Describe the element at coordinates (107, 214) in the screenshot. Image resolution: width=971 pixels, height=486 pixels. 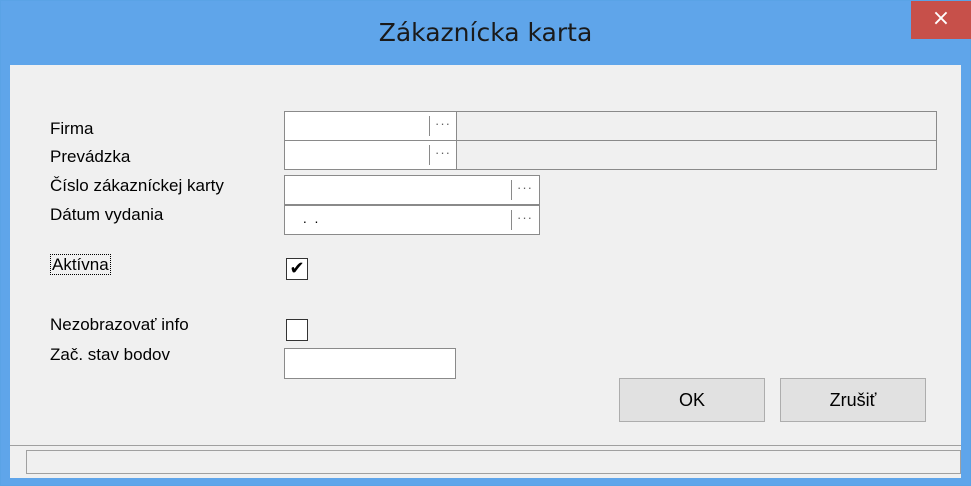
I see `datum-vydania-label: Dátum vydania` at that location.